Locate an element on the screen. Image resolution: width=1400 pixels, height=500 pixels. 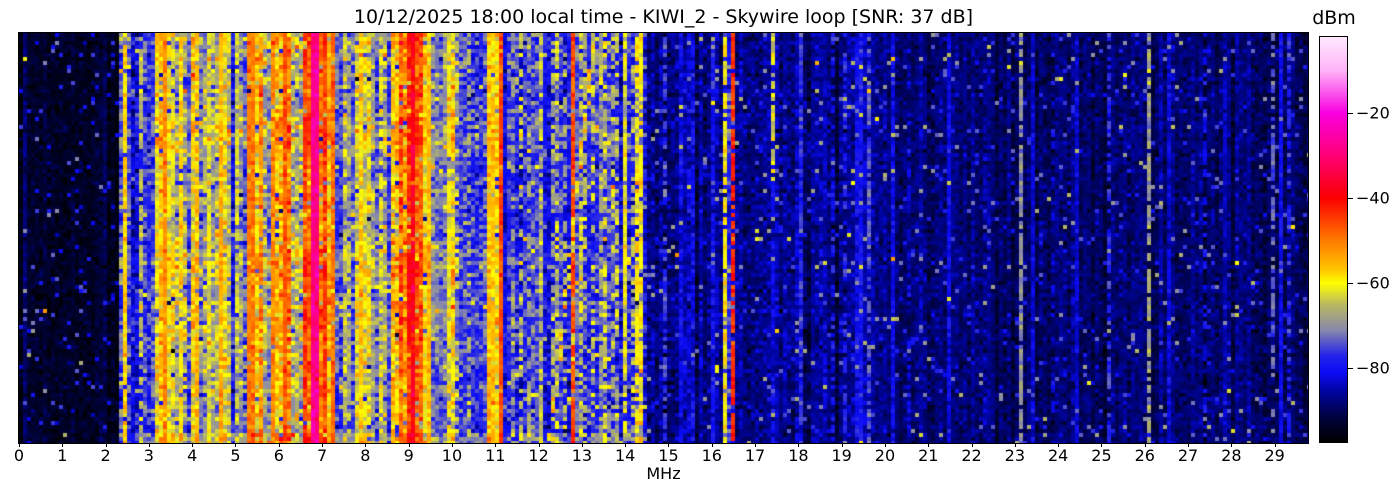
x-tick-label: 16 is located at coordinates (711, 455).